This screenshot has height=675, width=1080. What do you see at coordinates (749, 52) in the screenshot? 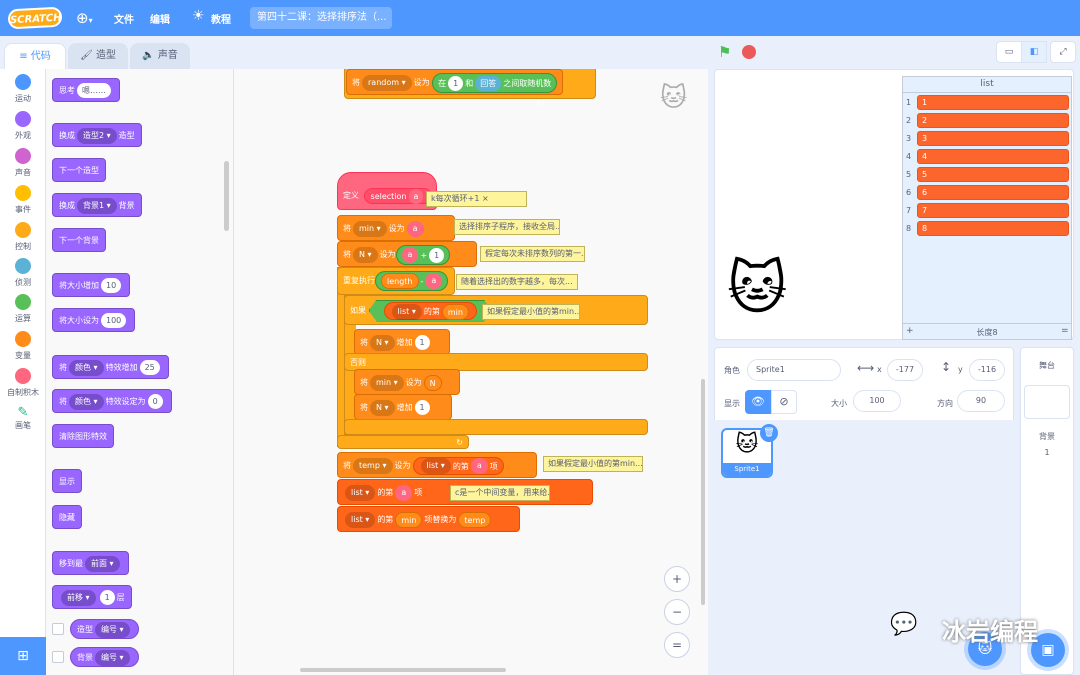
I see `stop-icon` at bounding box center [749, 52].